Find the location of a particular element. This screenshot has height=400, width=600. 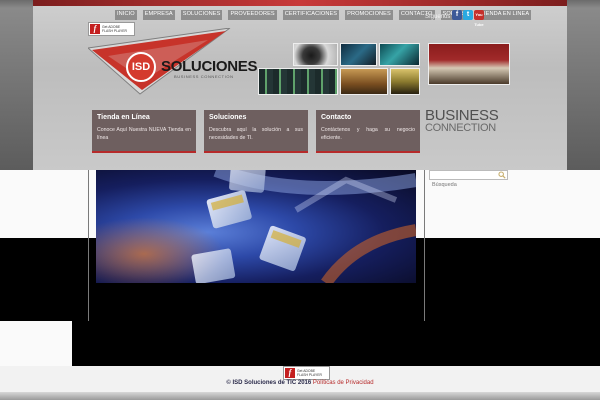

card-title: Soluciones is located at coordinates (228, 117).